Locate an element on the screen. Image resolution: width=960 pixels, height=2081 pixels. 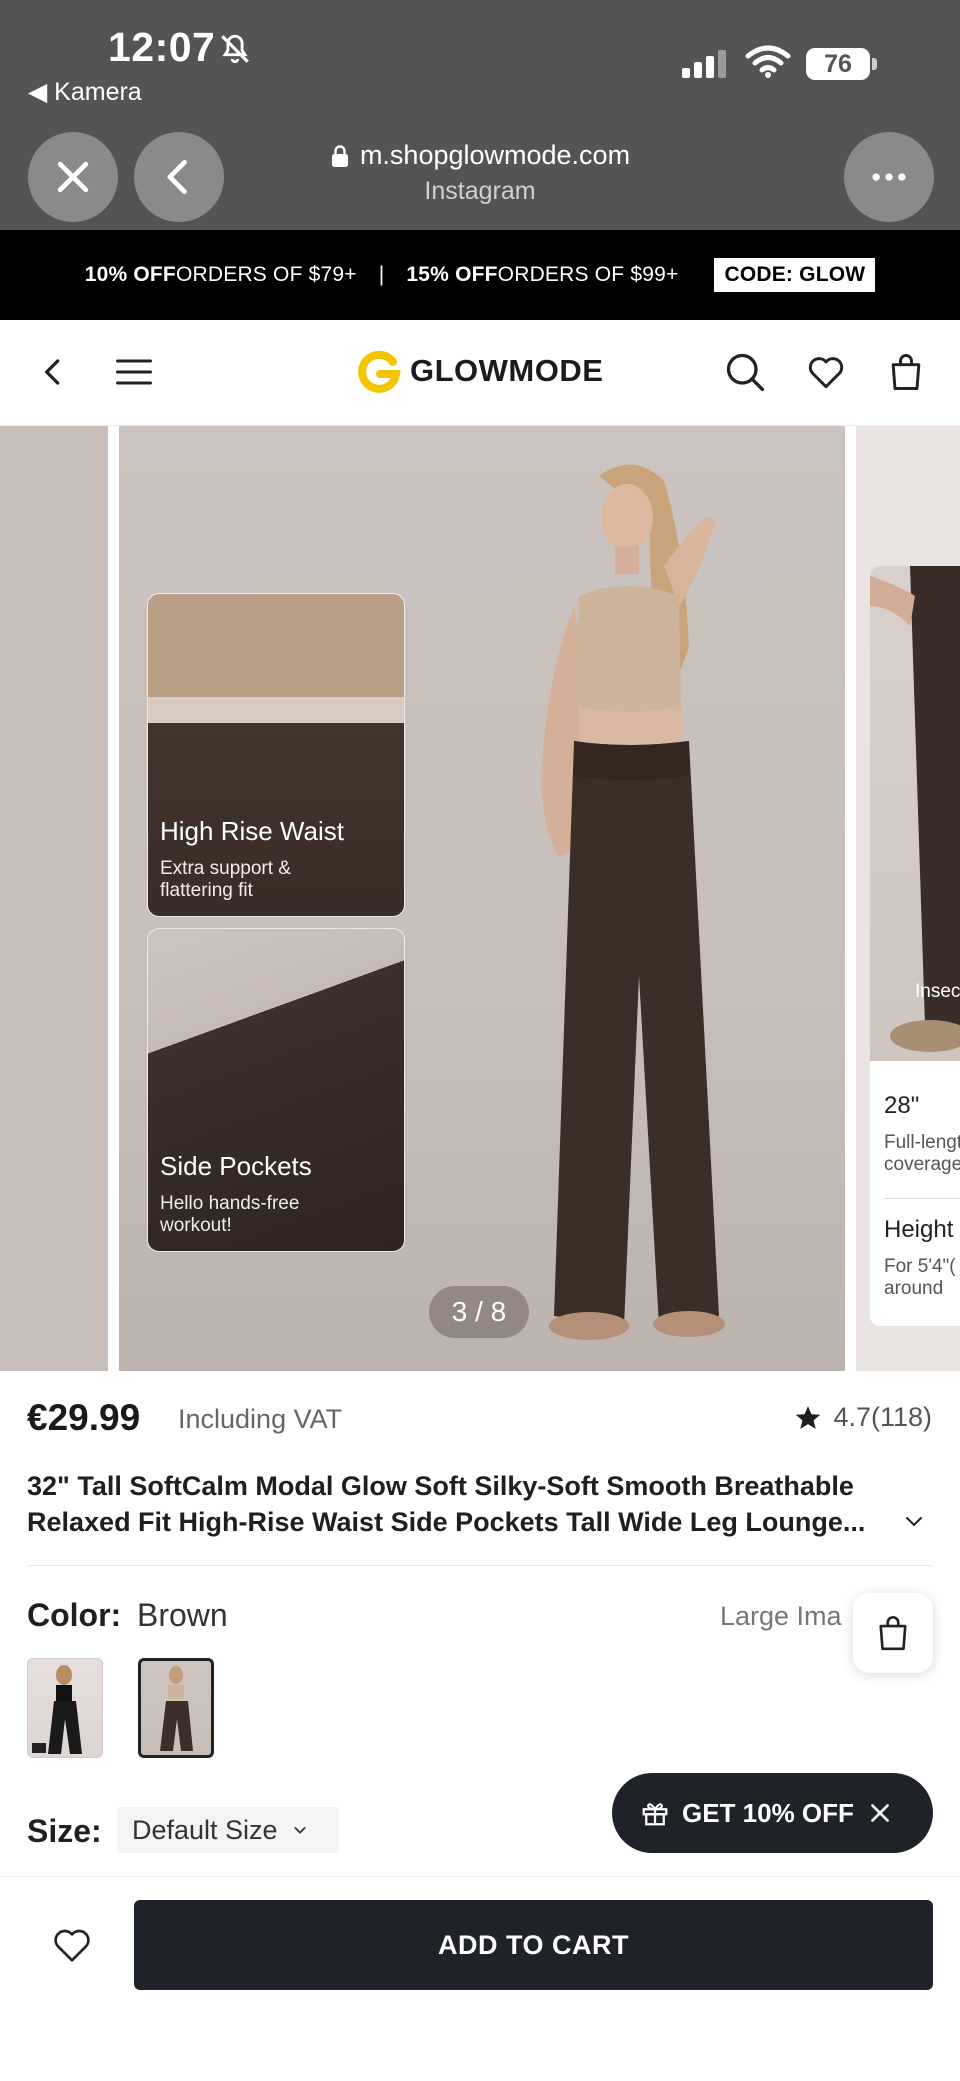
search-icon is located at coordinates (745, 372).